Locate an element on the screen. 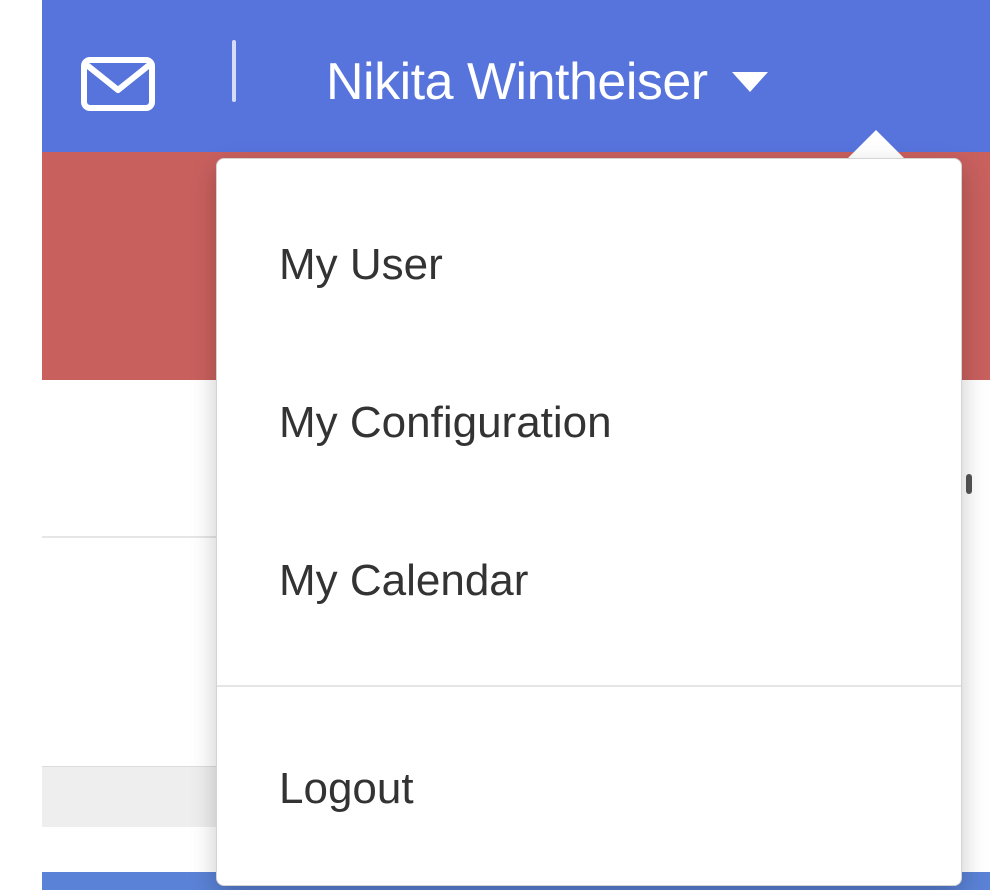 Image resolution: width=1000 pixels, height=890 pixels. left-margin is located at coordinates (21, 445).